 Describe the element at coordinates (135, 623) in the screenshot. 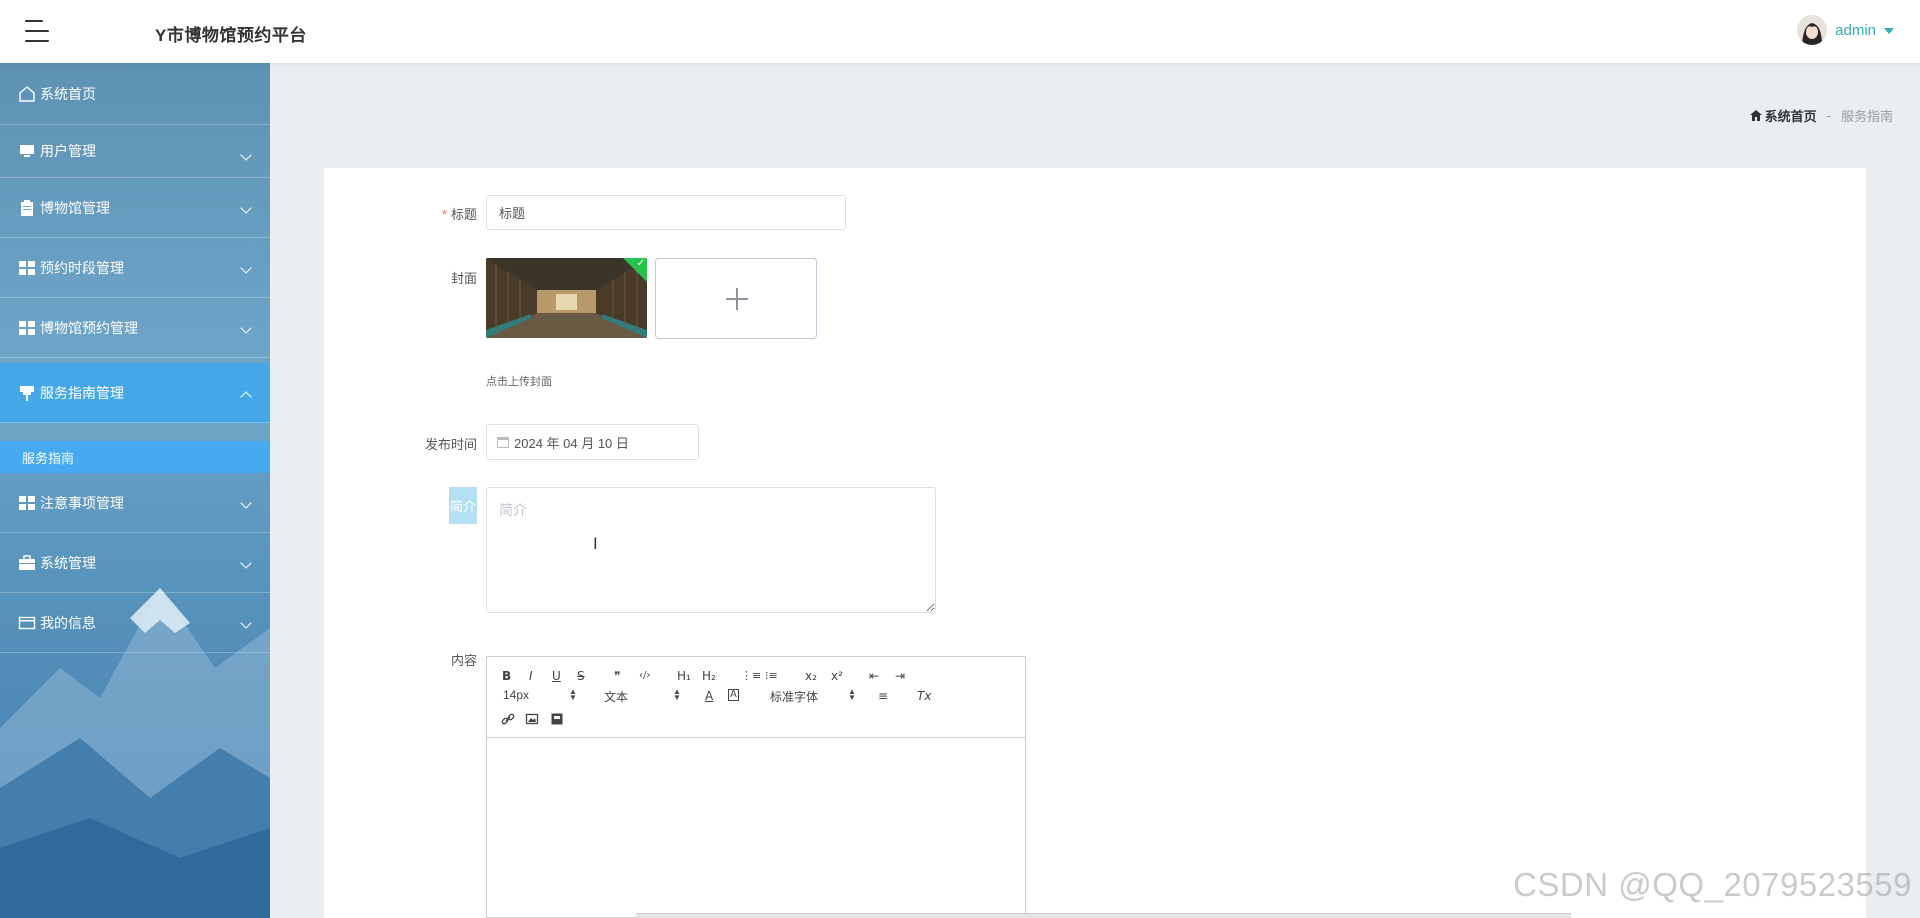

I see `sidebar-item-my-info: 我的信息` at that location.